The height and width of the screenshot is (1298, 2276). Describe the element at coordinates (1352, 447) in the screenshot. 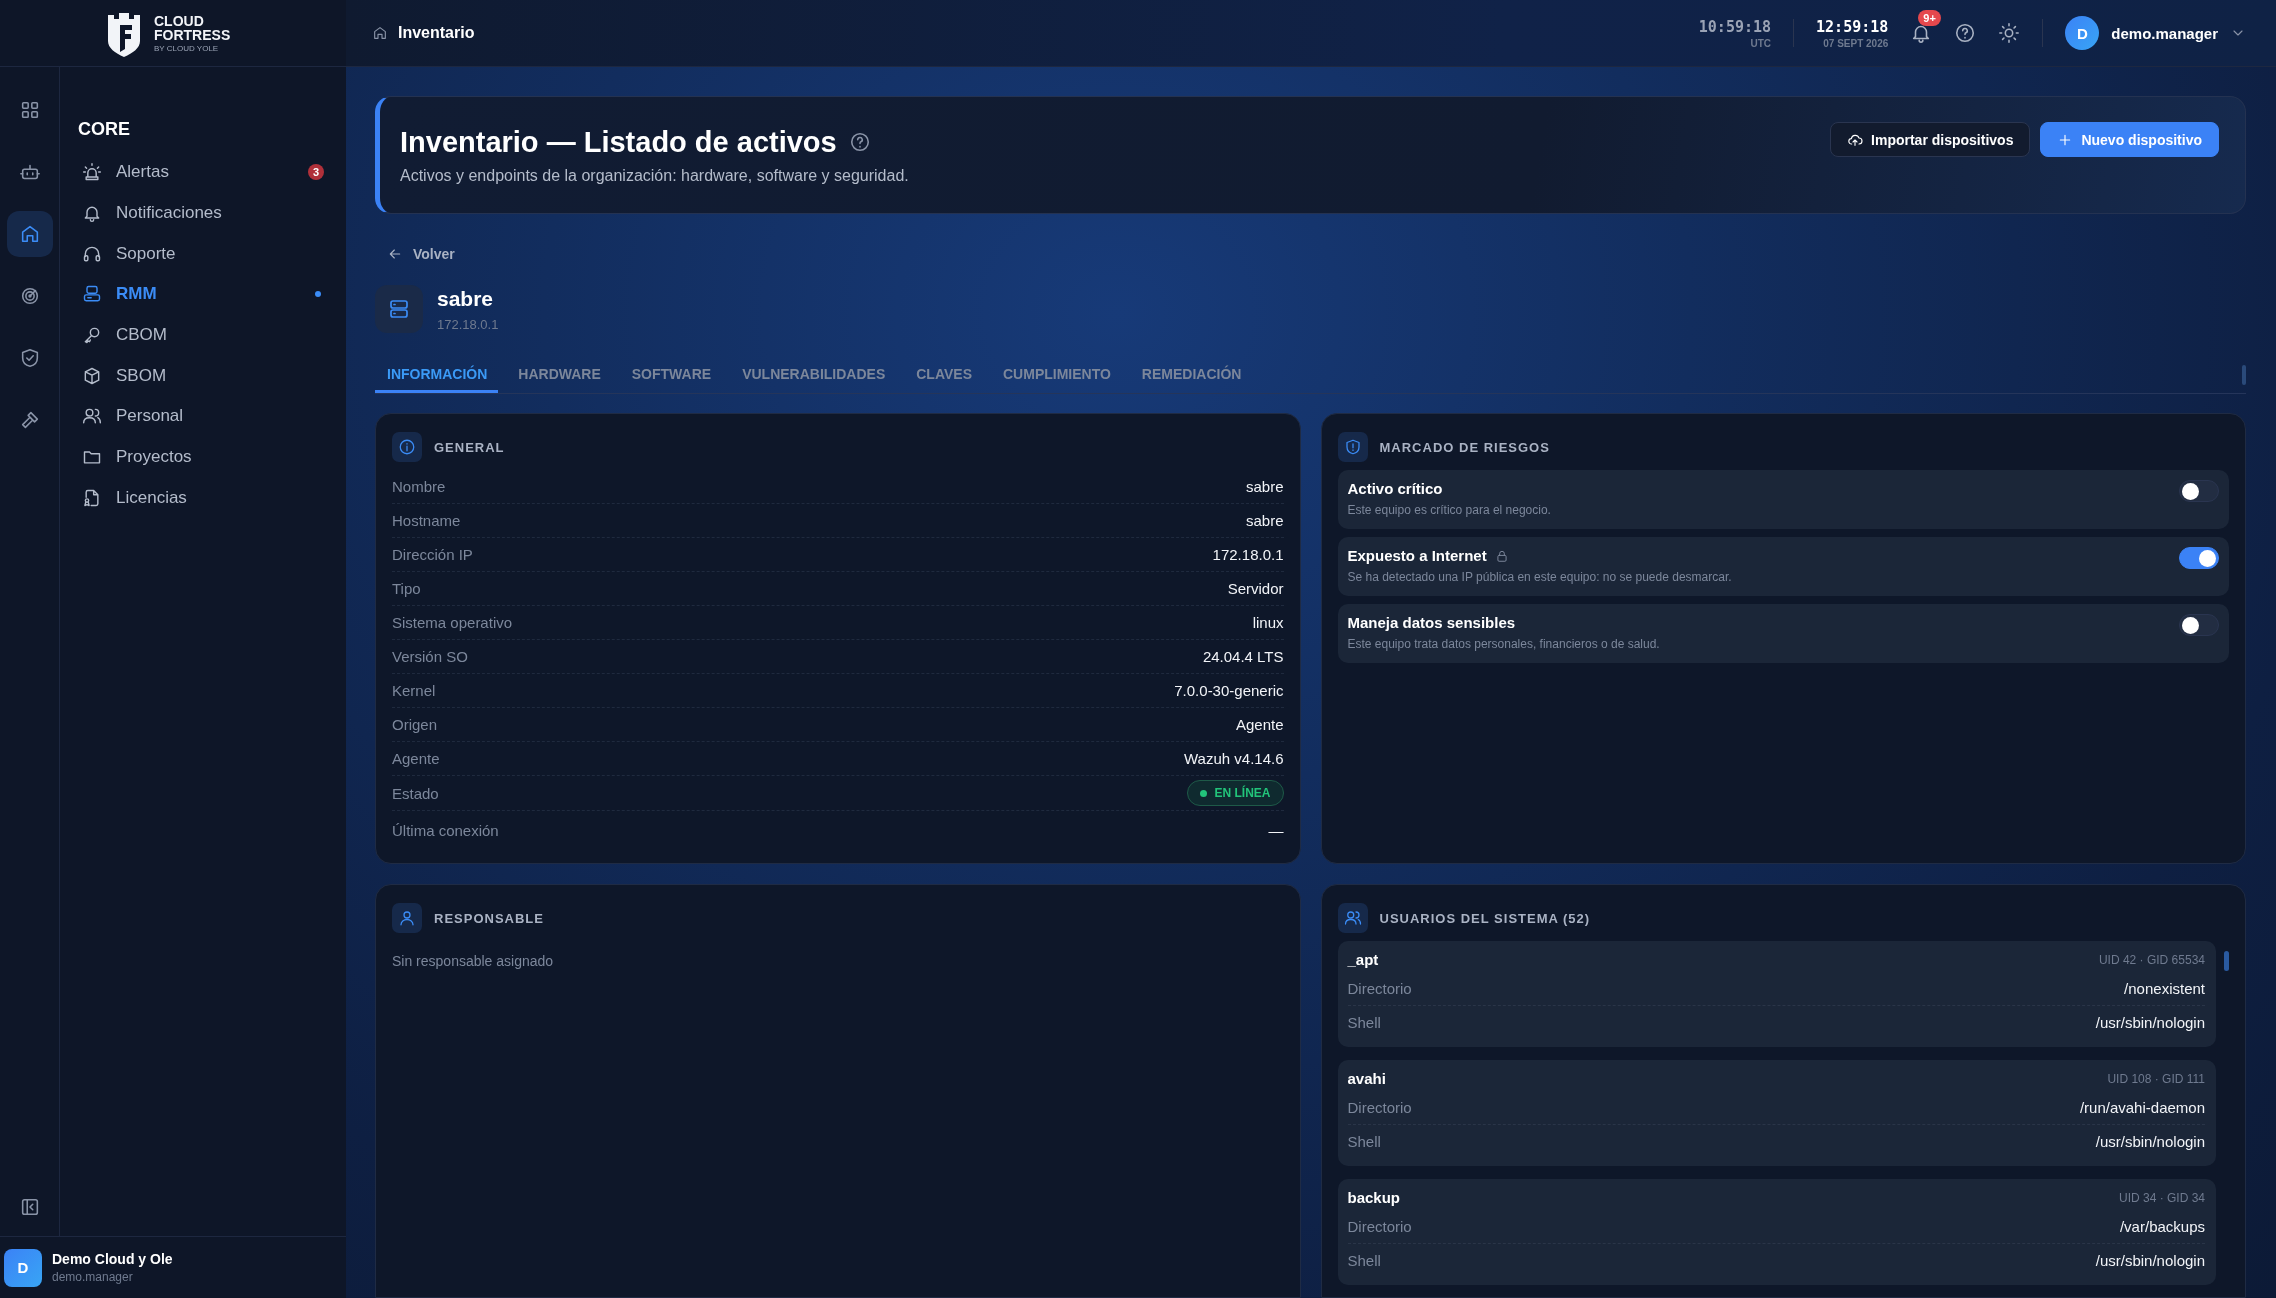

I see `shield-alert-icon` at that location.